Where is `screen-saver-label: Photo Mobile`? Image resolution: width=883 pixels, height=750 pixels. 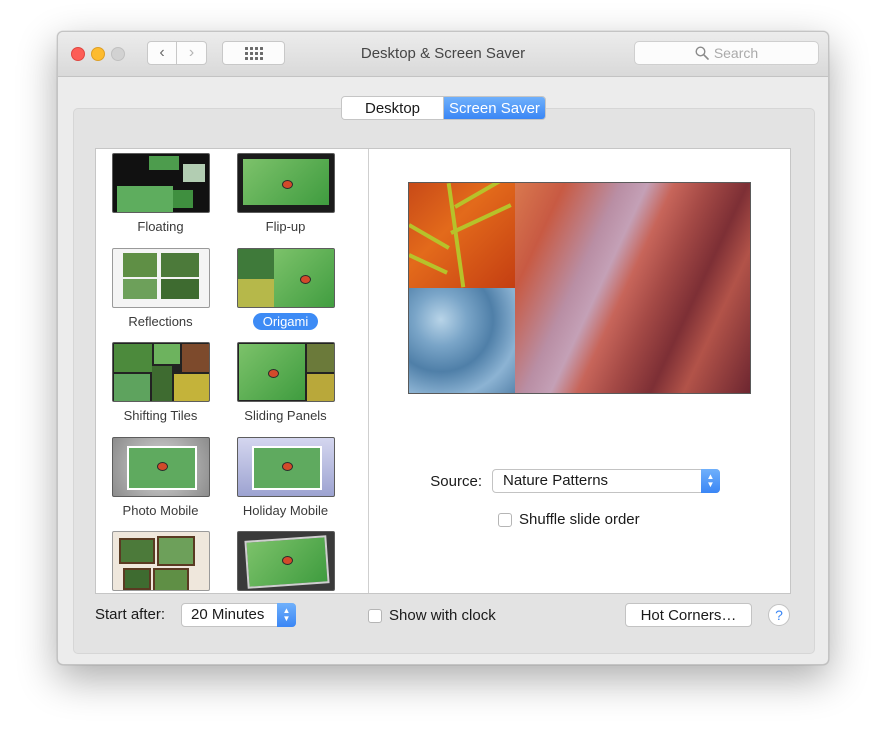
screen-saver-label: Photo Mobile is located at coordinates (160, 510).